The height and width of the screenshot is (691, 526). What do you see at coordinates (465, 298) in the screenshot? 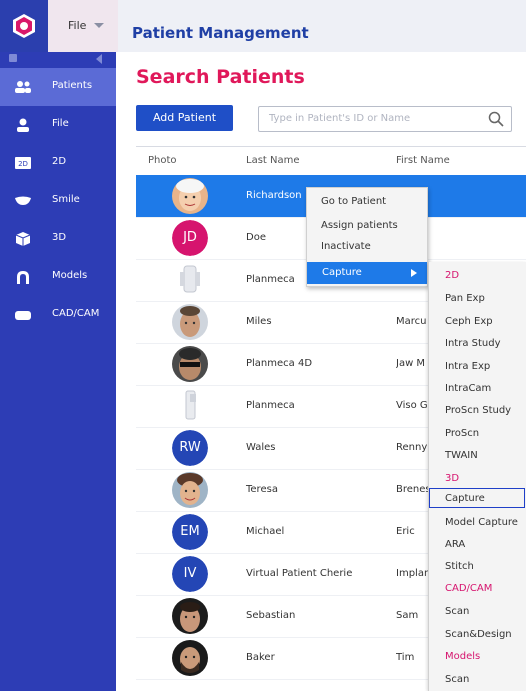
I see `submenu-item-pan-exp: Pan Exp` at bounding box center [465, 298].